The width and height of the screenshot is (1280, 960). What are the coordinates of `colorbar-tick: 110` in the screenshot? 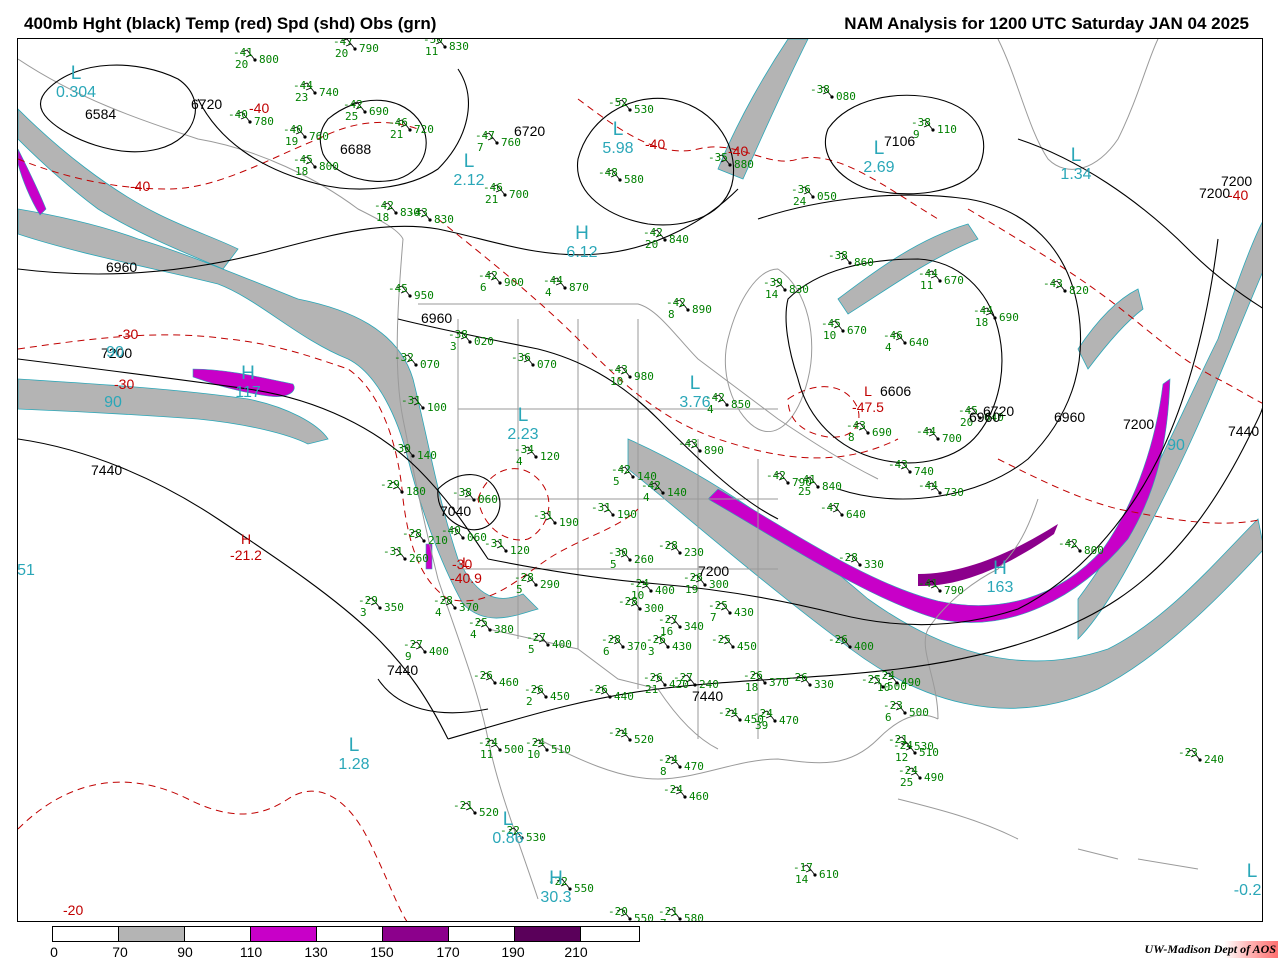 It's located at (251, 952).